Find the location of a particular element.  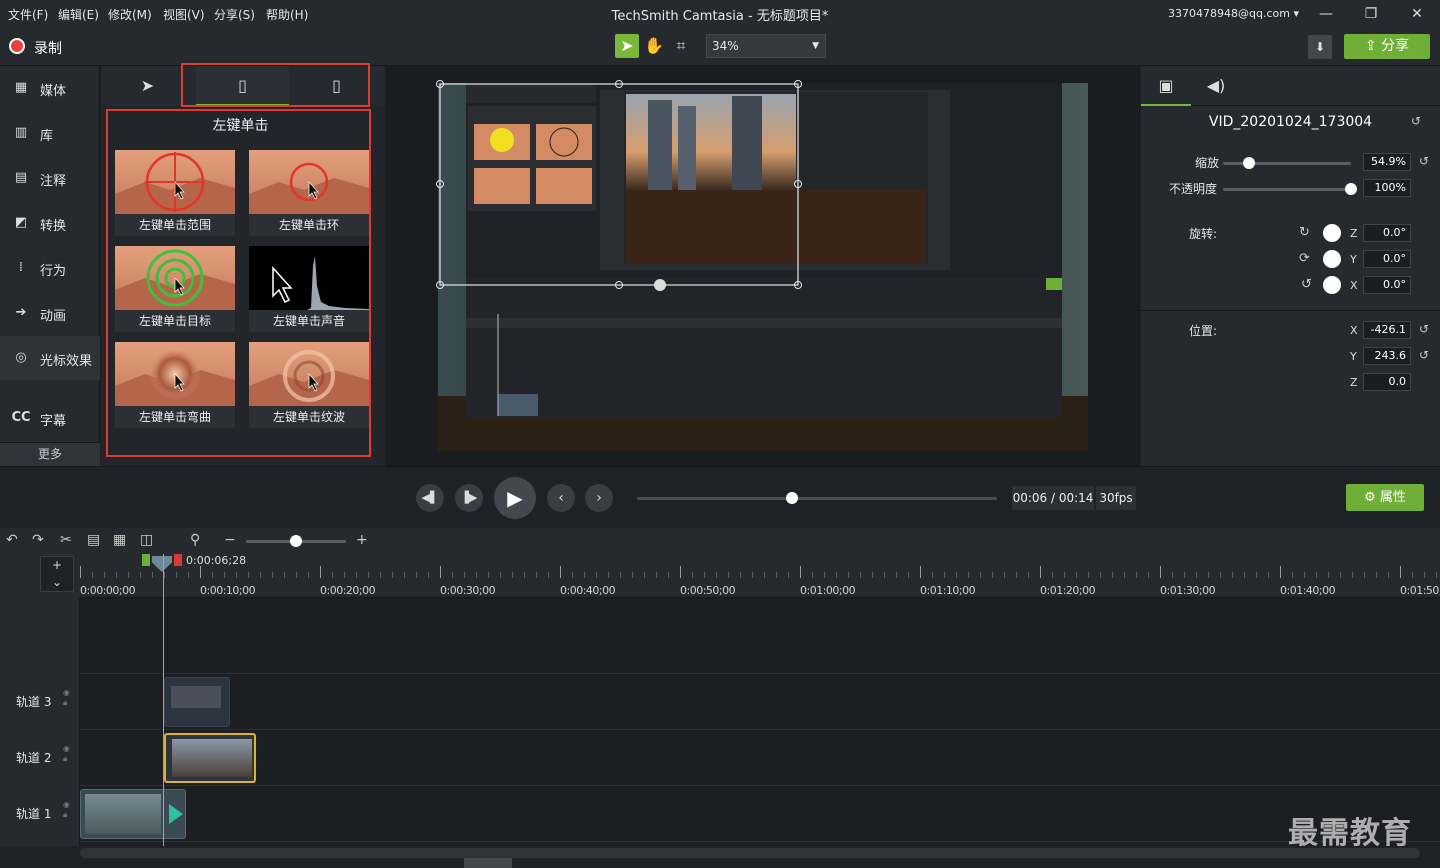

select-tool-button: ➤ is located at coordinates (627, 46).